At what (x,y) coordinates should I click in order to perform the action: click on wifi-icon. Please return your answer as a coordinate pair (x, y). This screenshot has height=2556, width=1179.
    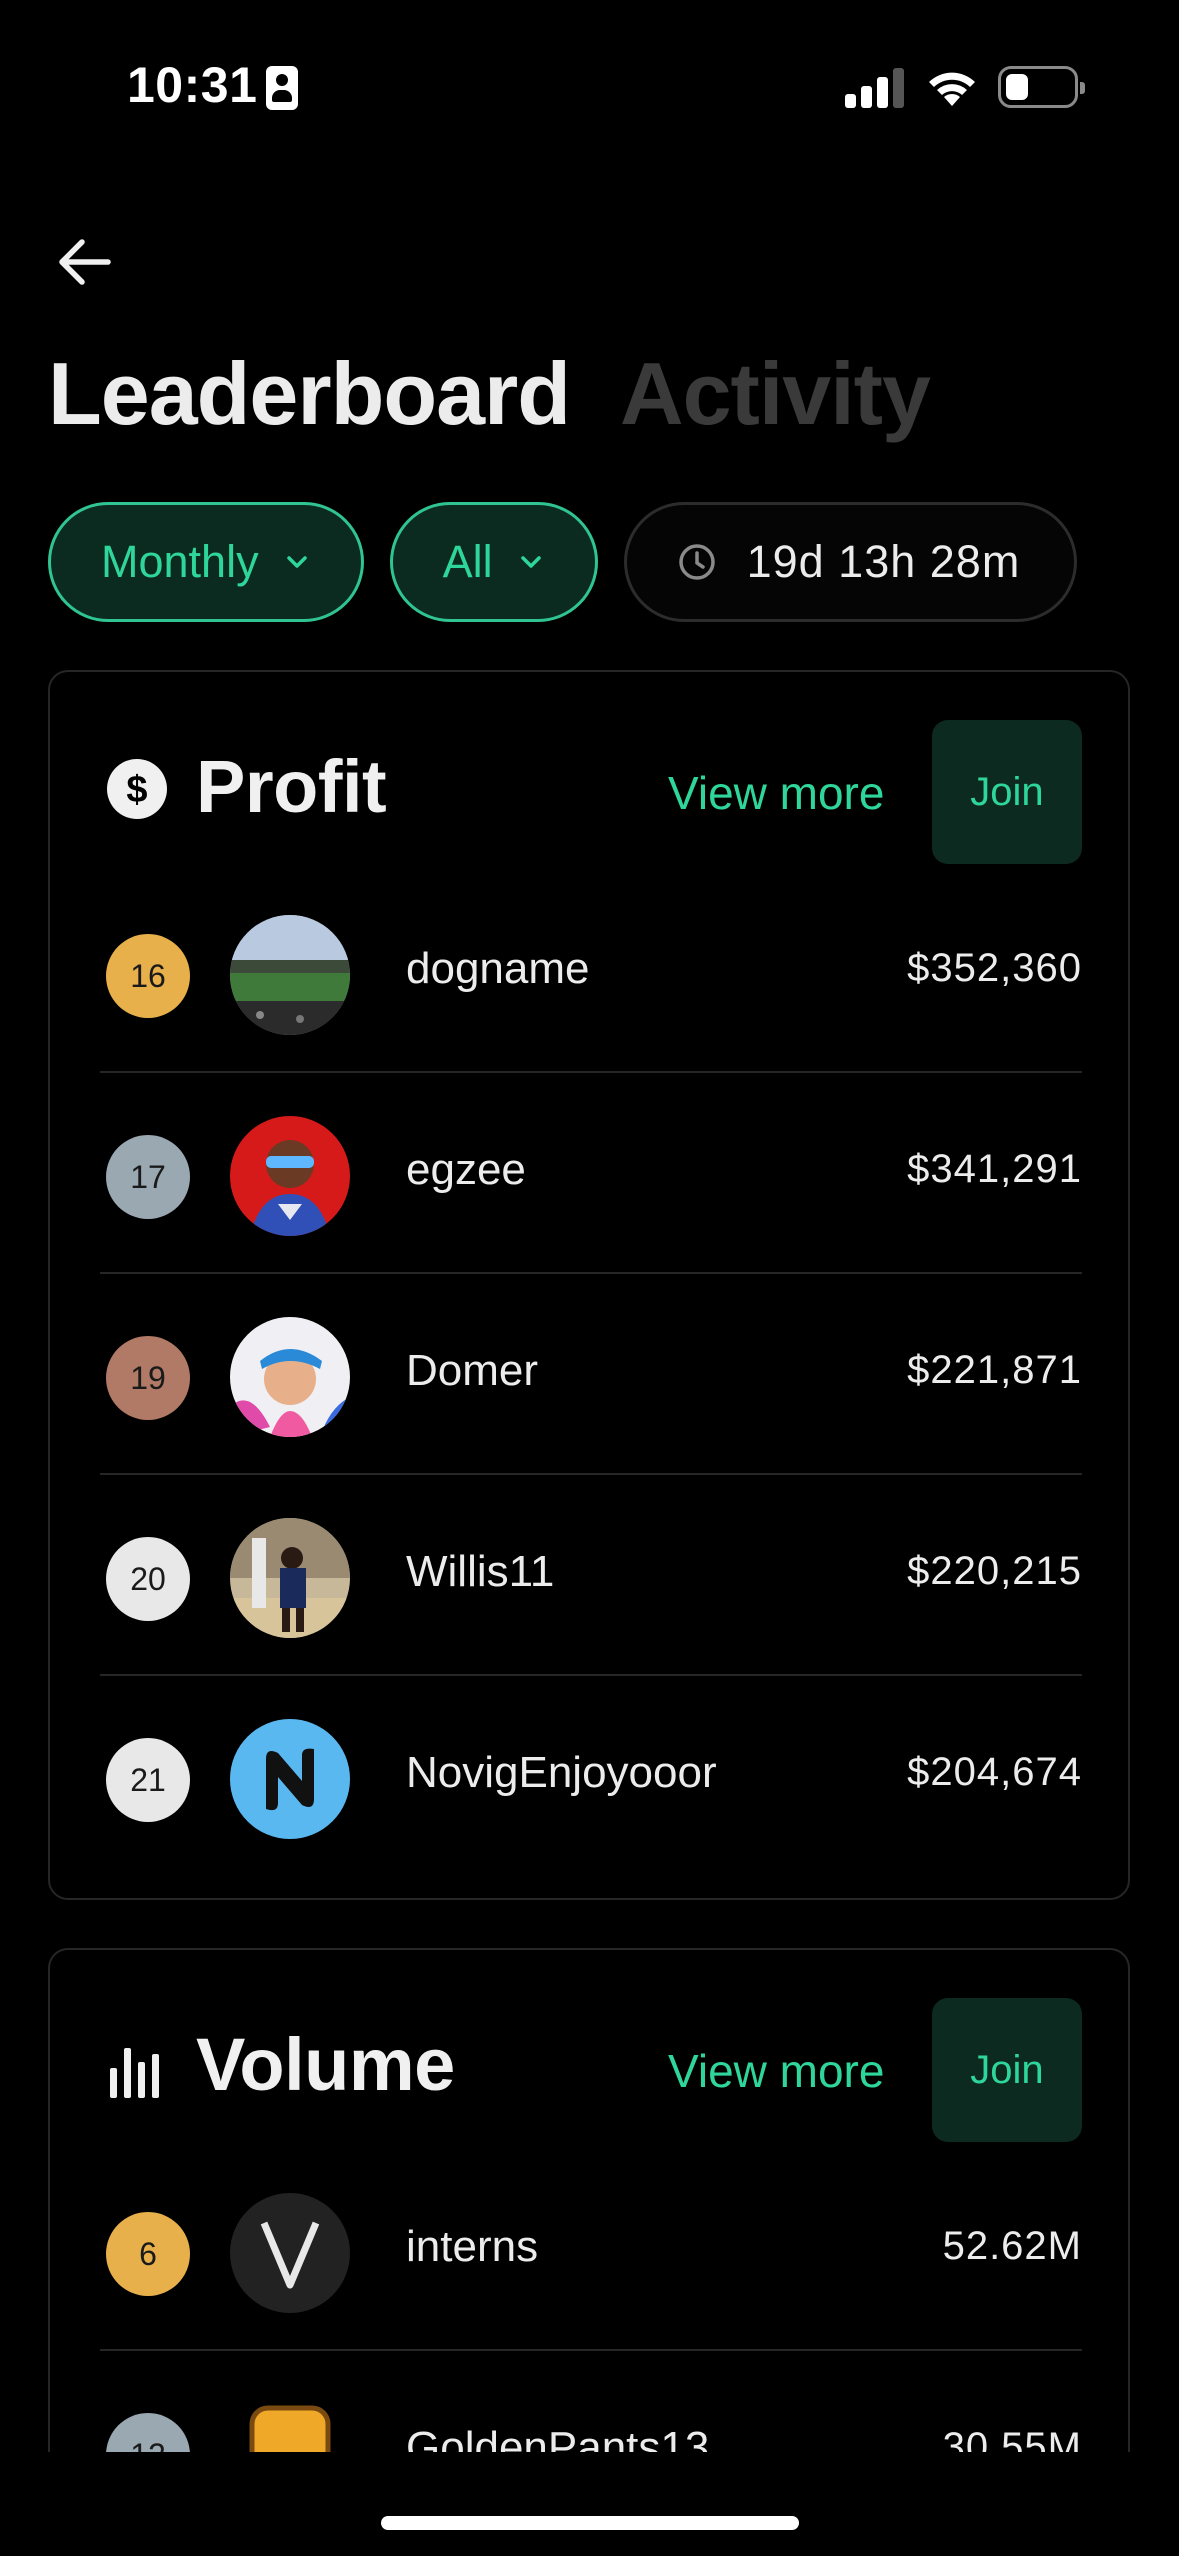
    Looking at the image, I should click on (952, 89).